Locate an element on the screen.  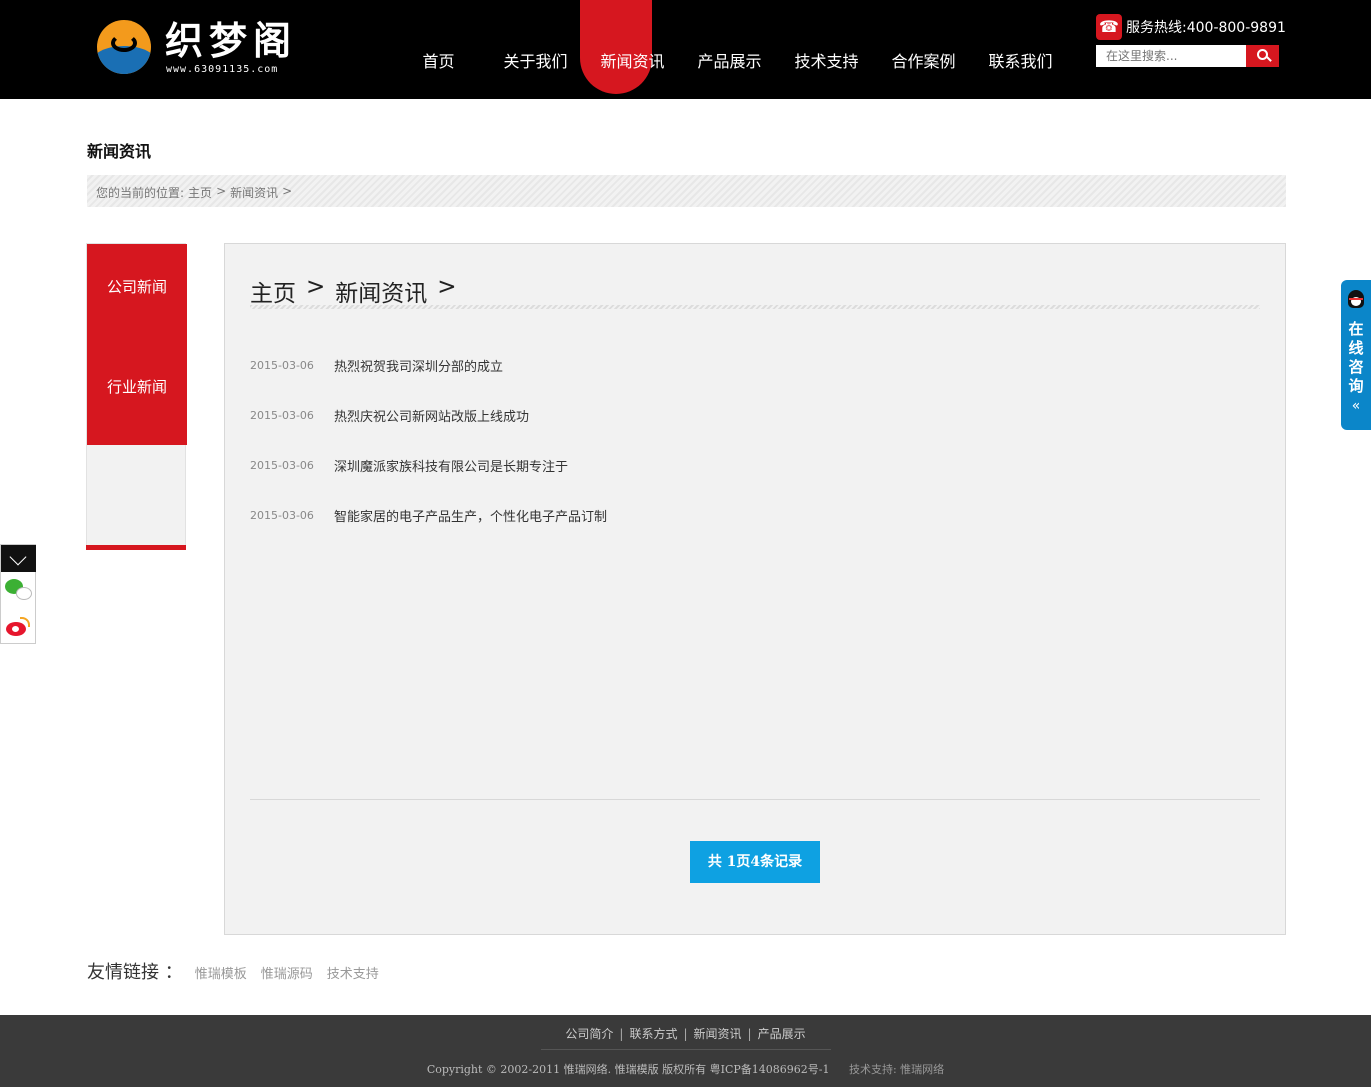
logo-url: www.63091135.com is located at coordinates (222, 69).